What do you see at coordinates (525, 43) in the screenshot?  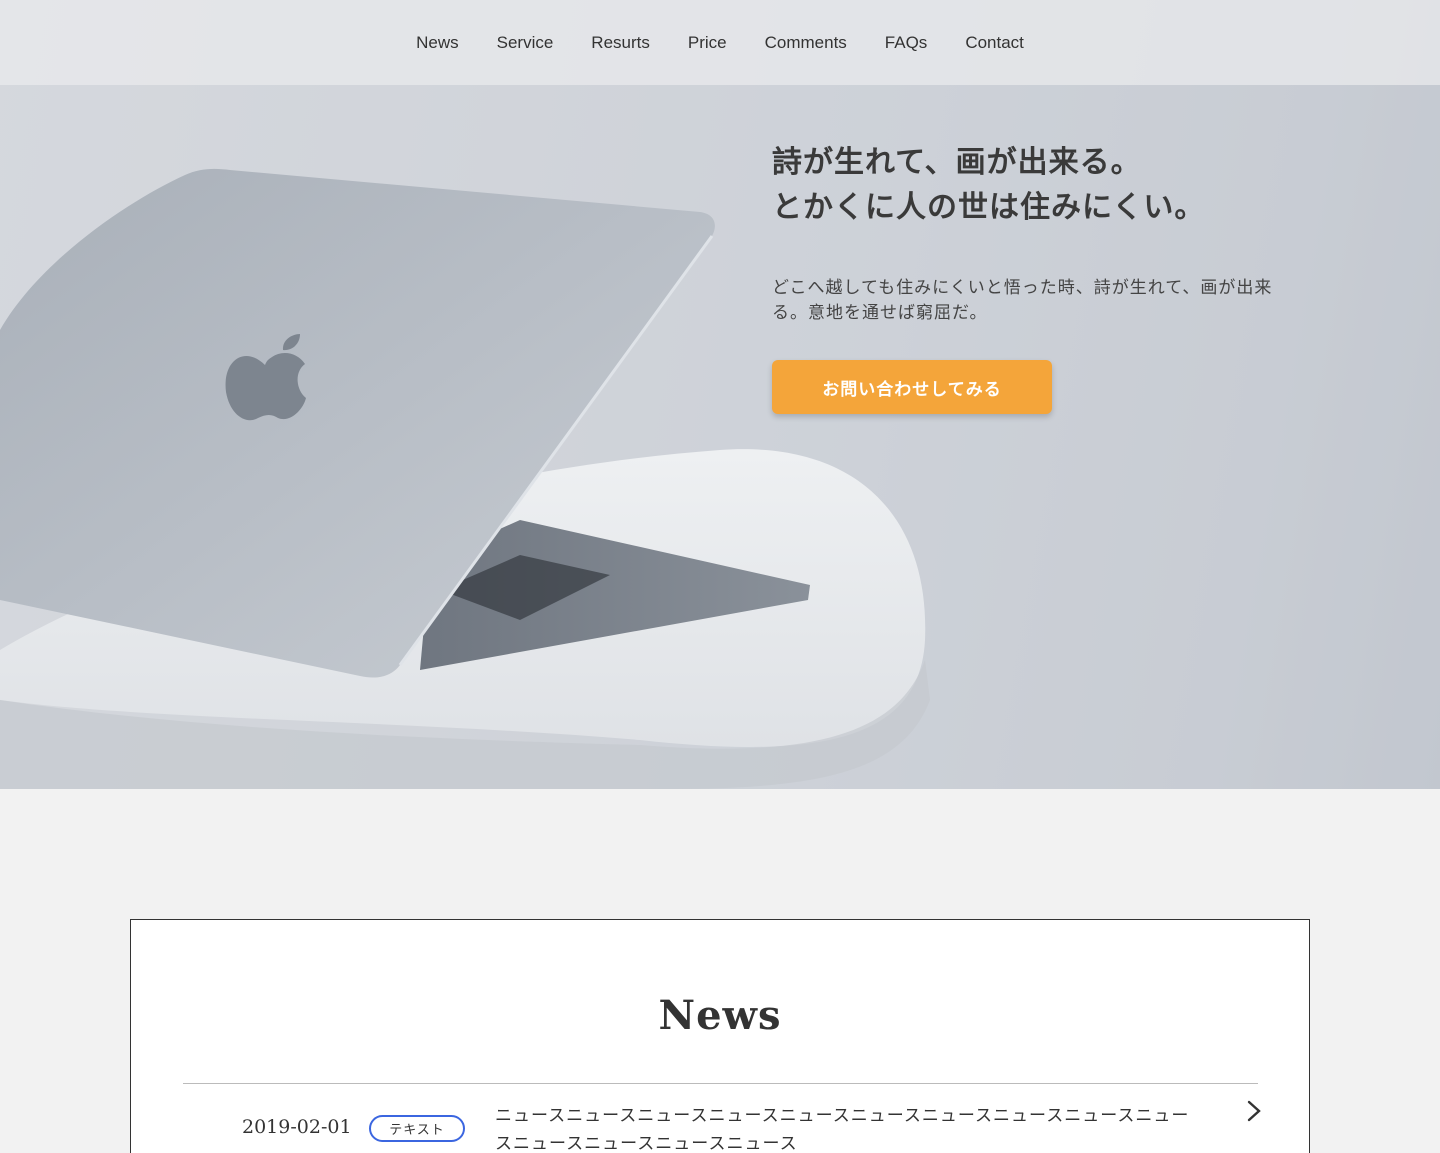 I see `nav-item-service: Service` at bounding box center [525, 43].